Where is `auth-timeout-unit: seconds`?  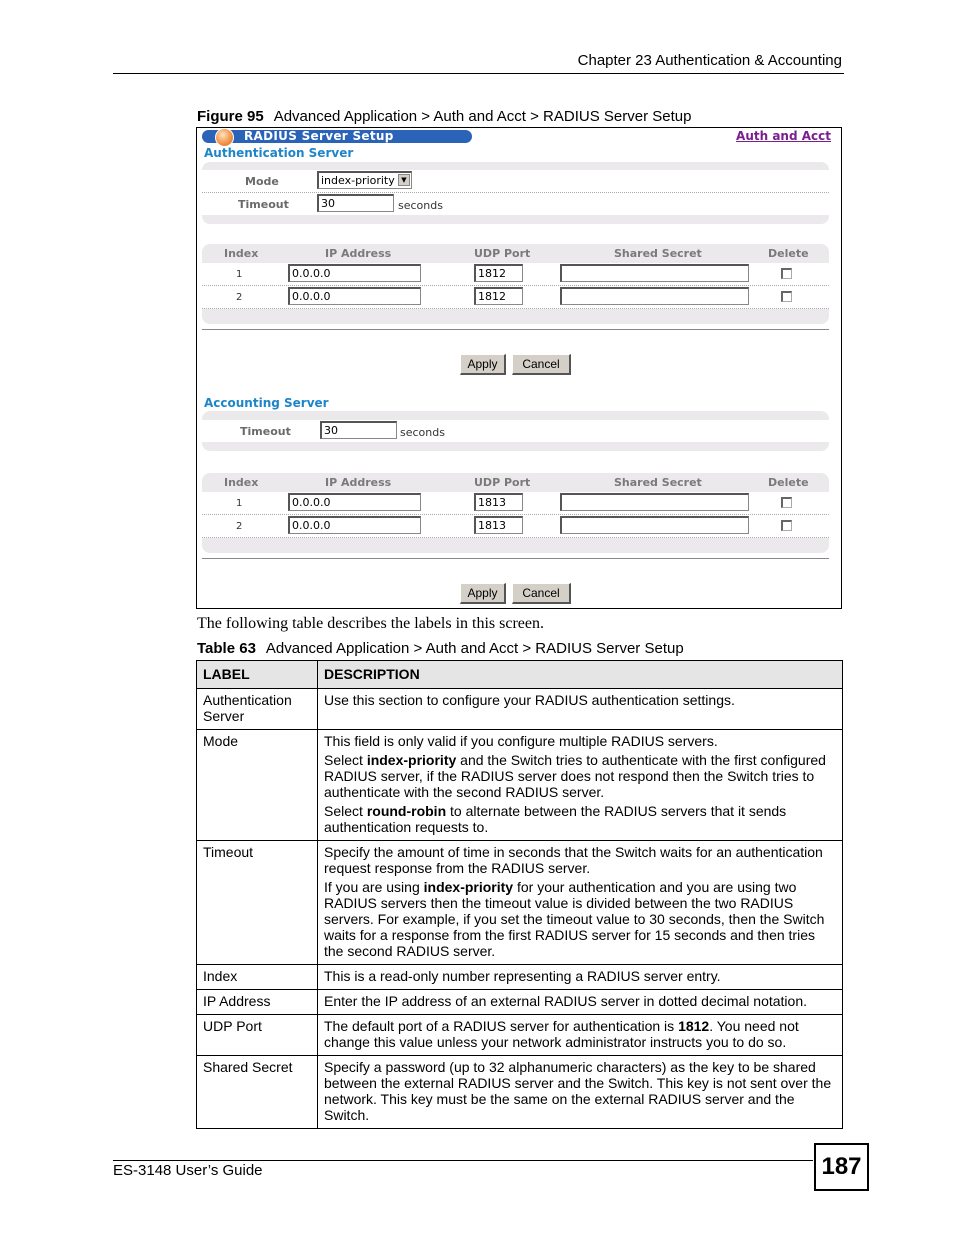
auth-timeout-unit: seconds is located at coordinates (420, 205).